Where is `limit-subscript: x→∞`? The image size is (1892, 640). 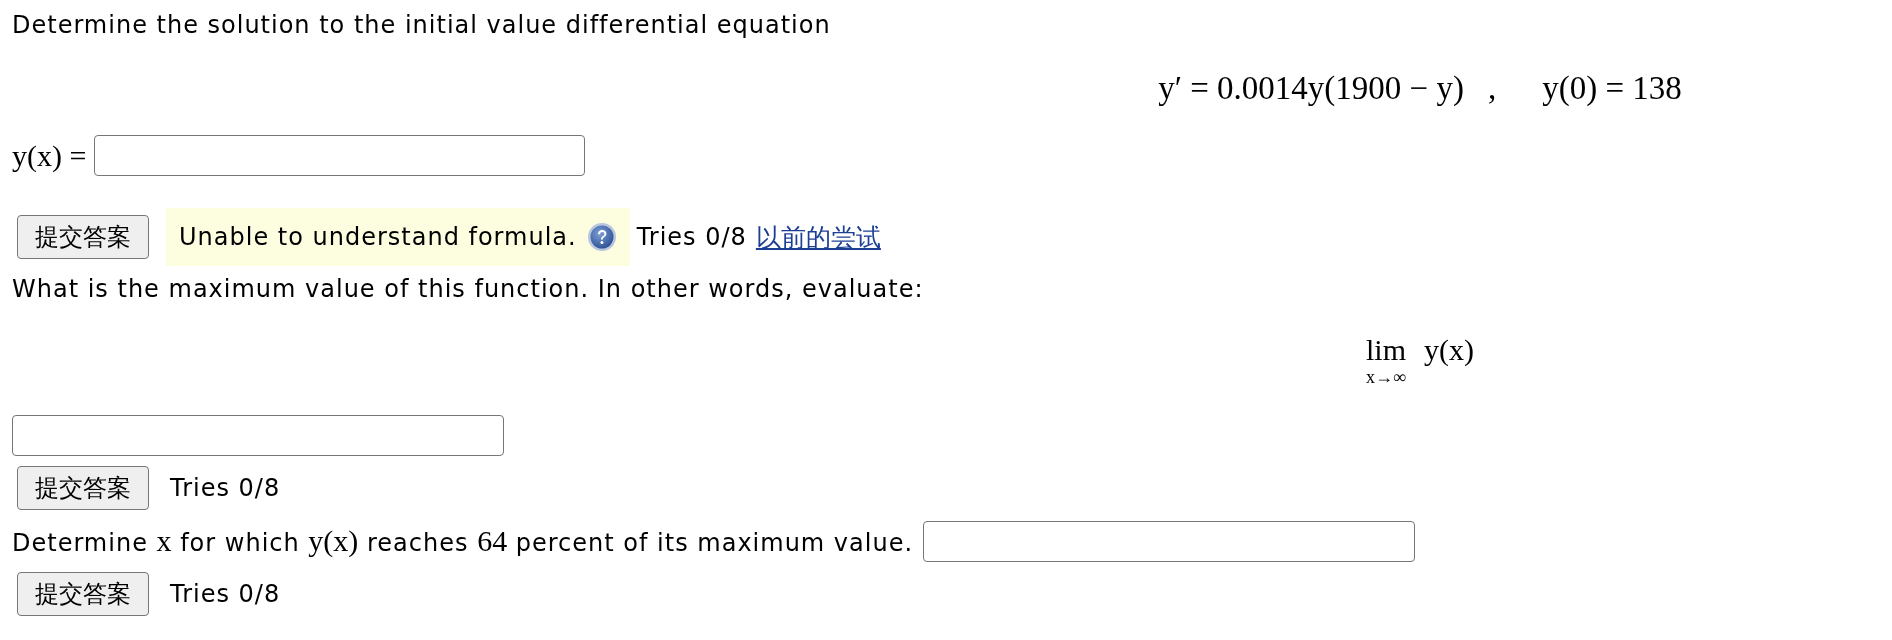 limit-subscript: x→∞ is located at coordinates (1386, 377).